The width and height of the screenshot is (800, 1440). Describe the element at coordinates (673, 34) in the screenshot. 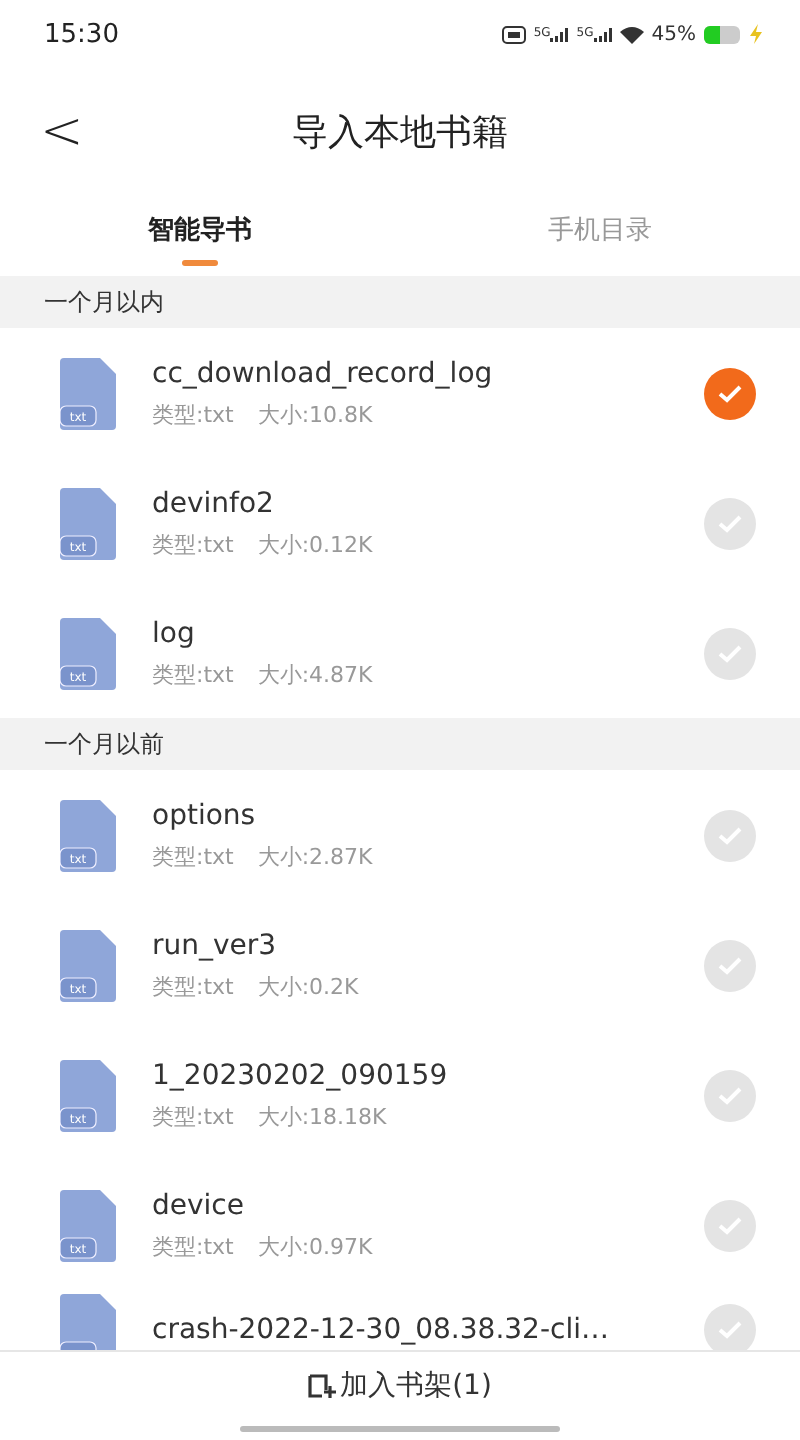

I see `battery-percent: 45%` at that location.